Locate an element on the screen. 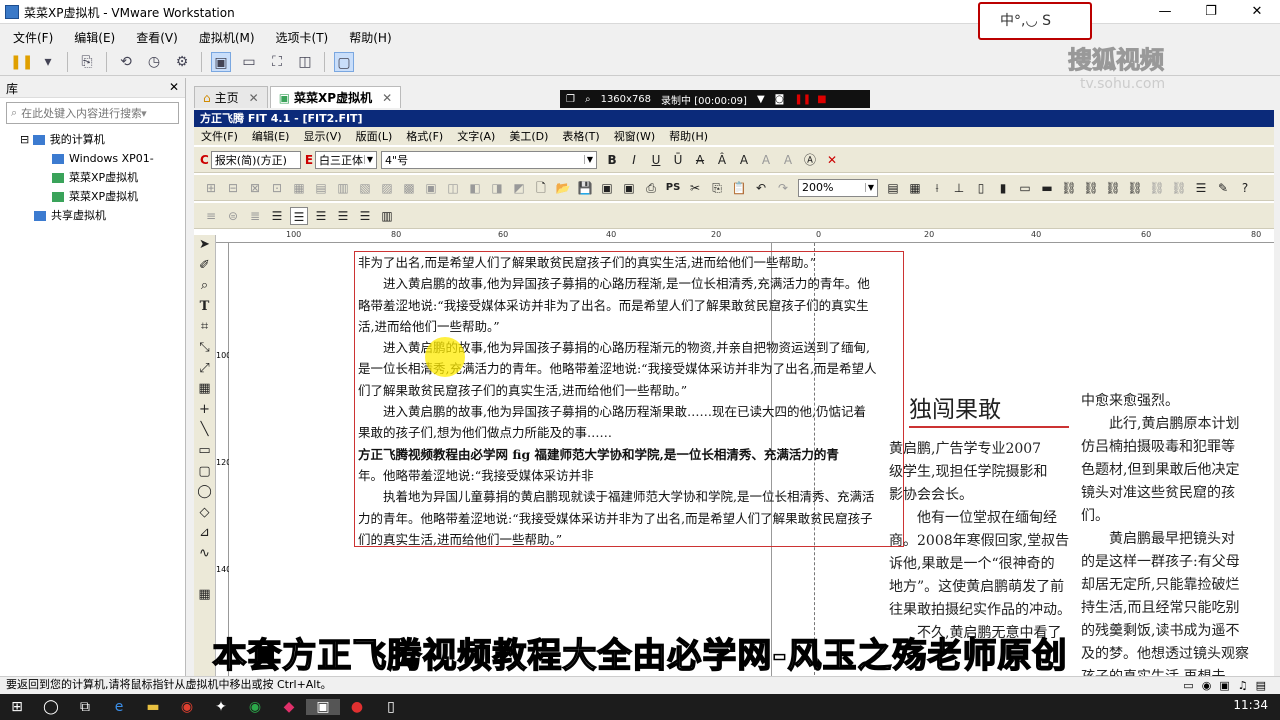 This screenshot has height=720, width=1280. superscript-icon: Â is located at coordinates (722, 160).